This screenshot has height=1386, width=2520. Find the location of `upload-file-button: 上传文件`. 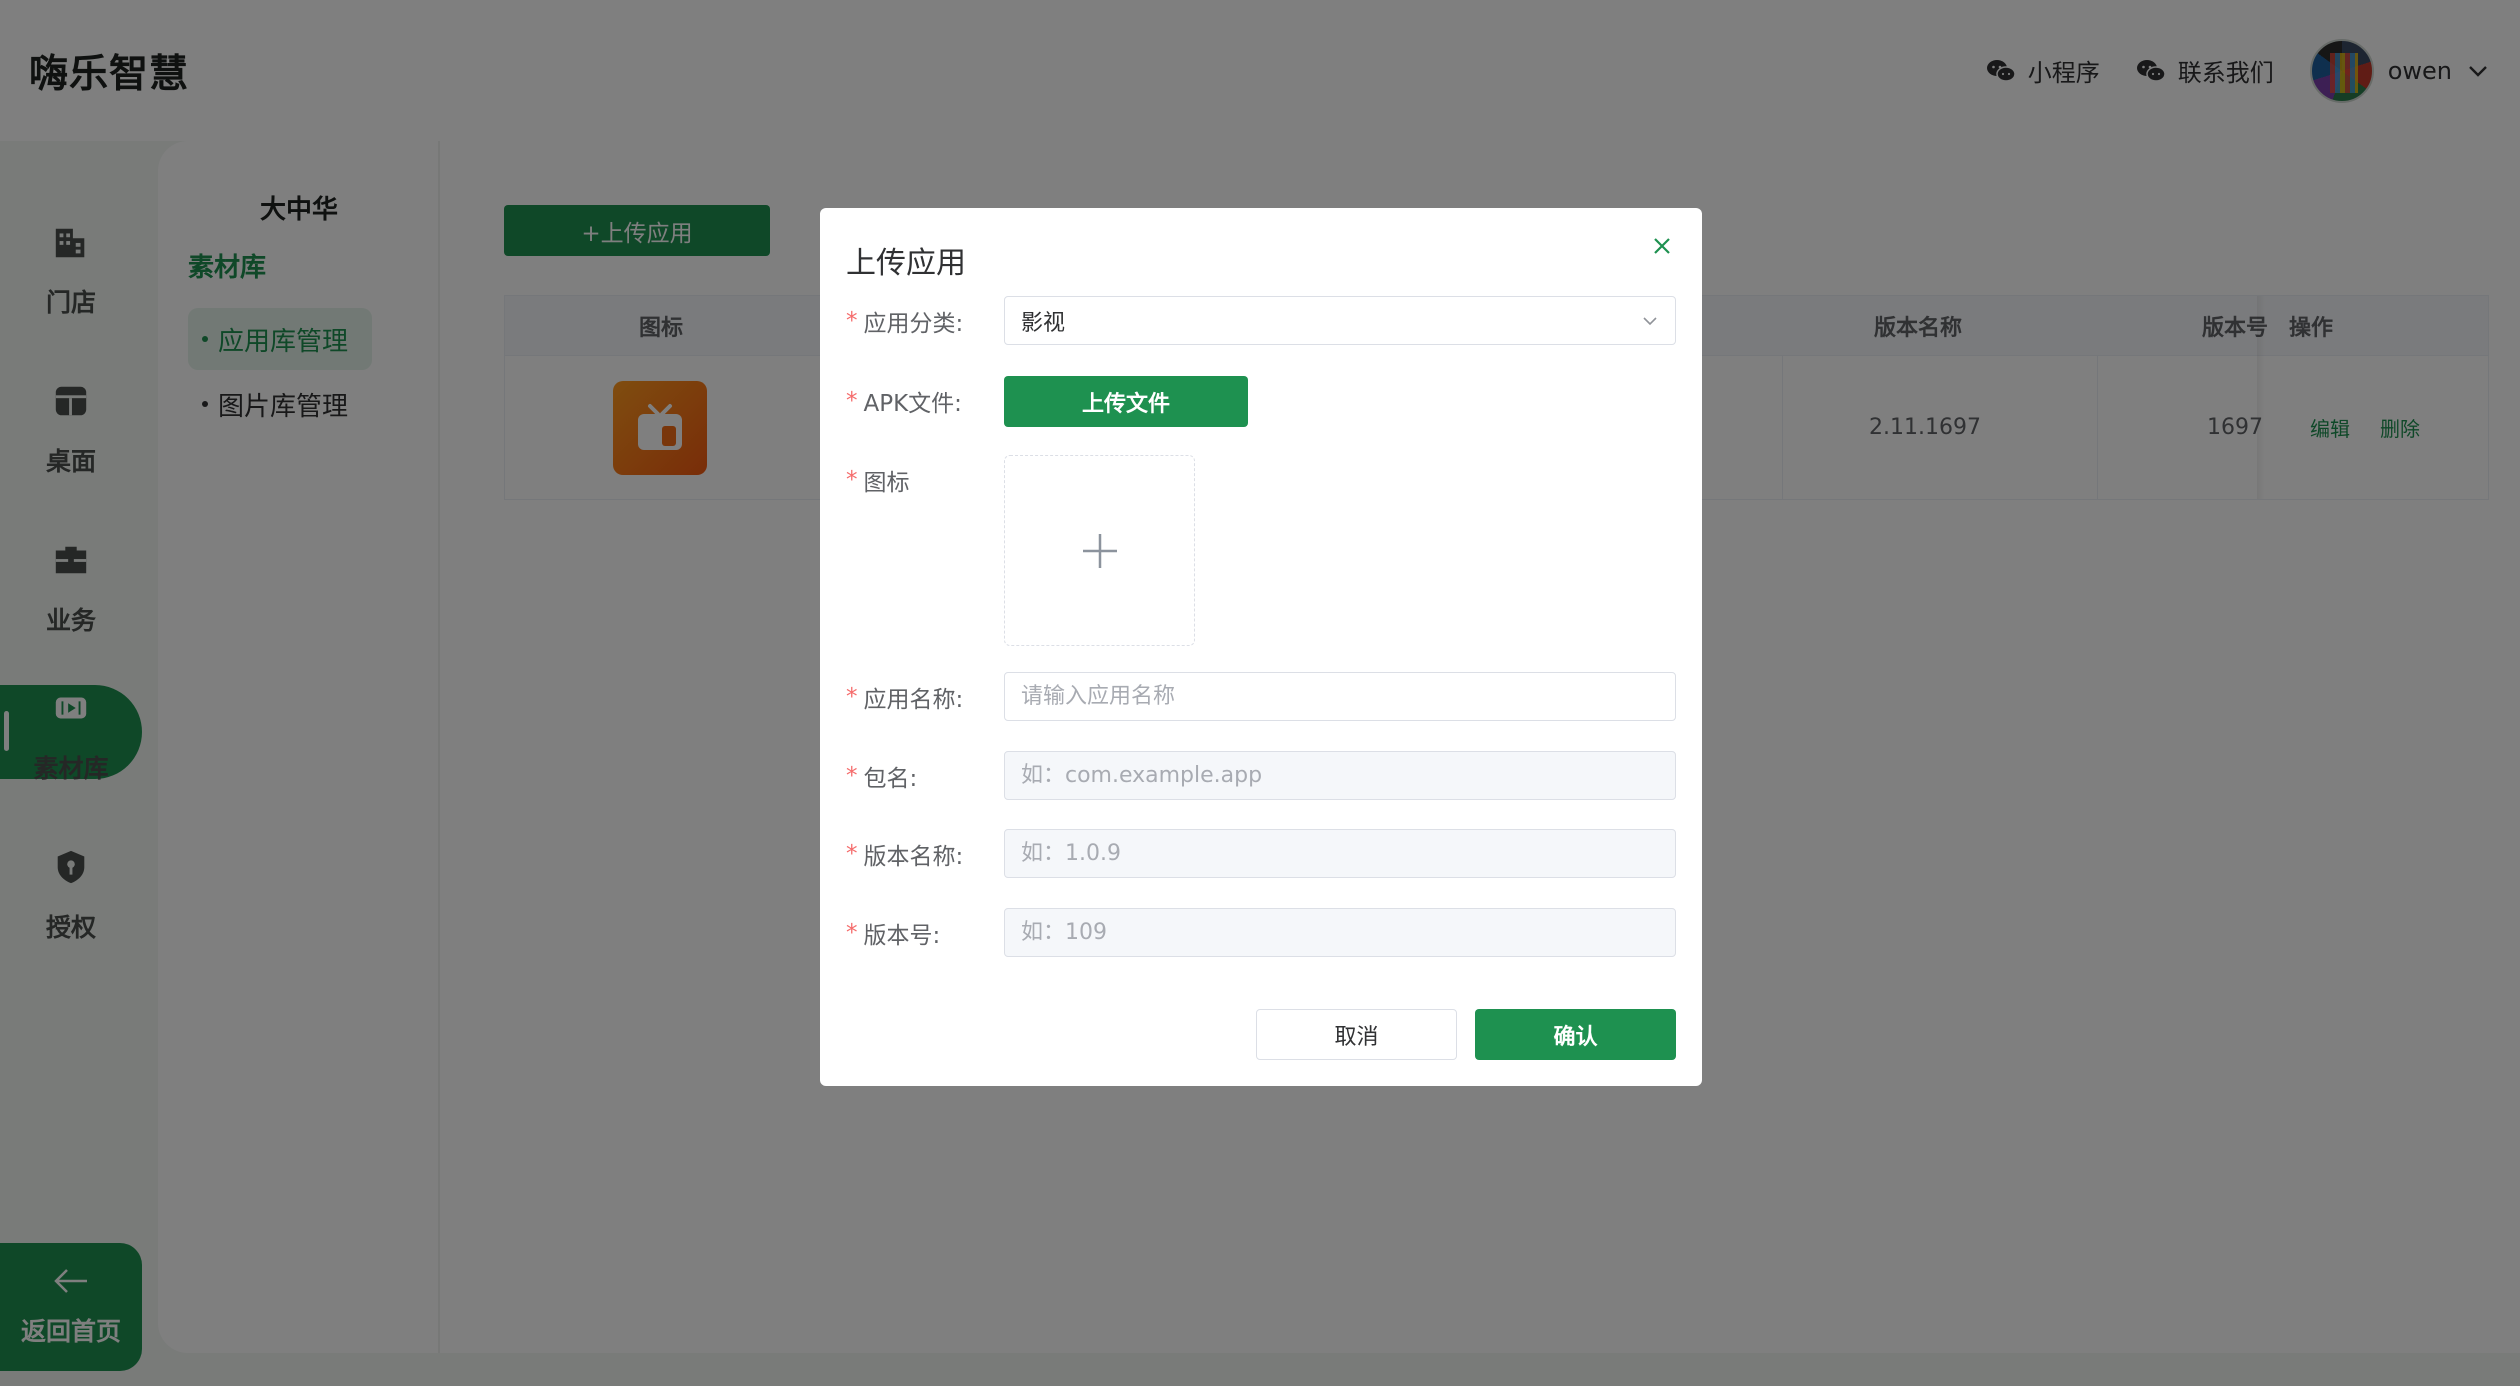

upload-file-button: 上传文件 is located at coordinates (1126, 401).